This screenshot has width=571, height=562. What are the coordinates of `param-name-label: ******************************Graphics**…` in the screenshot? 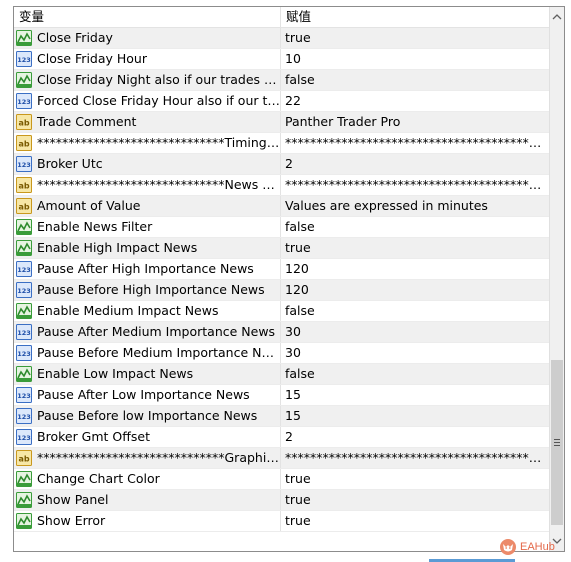 It's located at (158, 457).